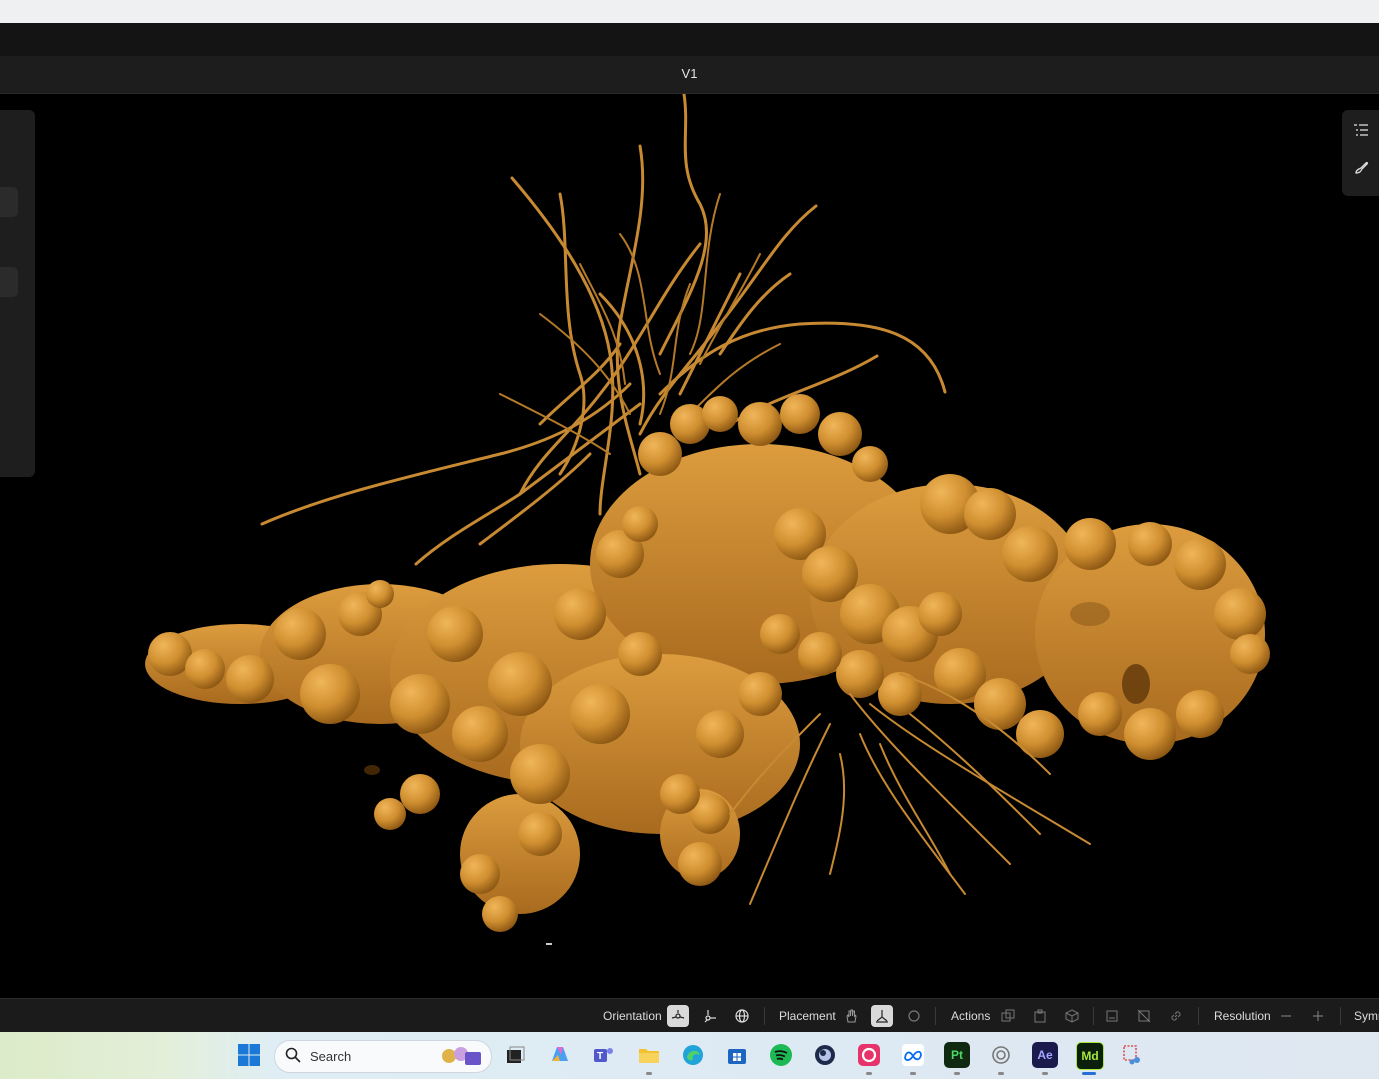  Describe the element at coordinates (710, 1016) in the screenshot. I see `pivot-icon` at that location.